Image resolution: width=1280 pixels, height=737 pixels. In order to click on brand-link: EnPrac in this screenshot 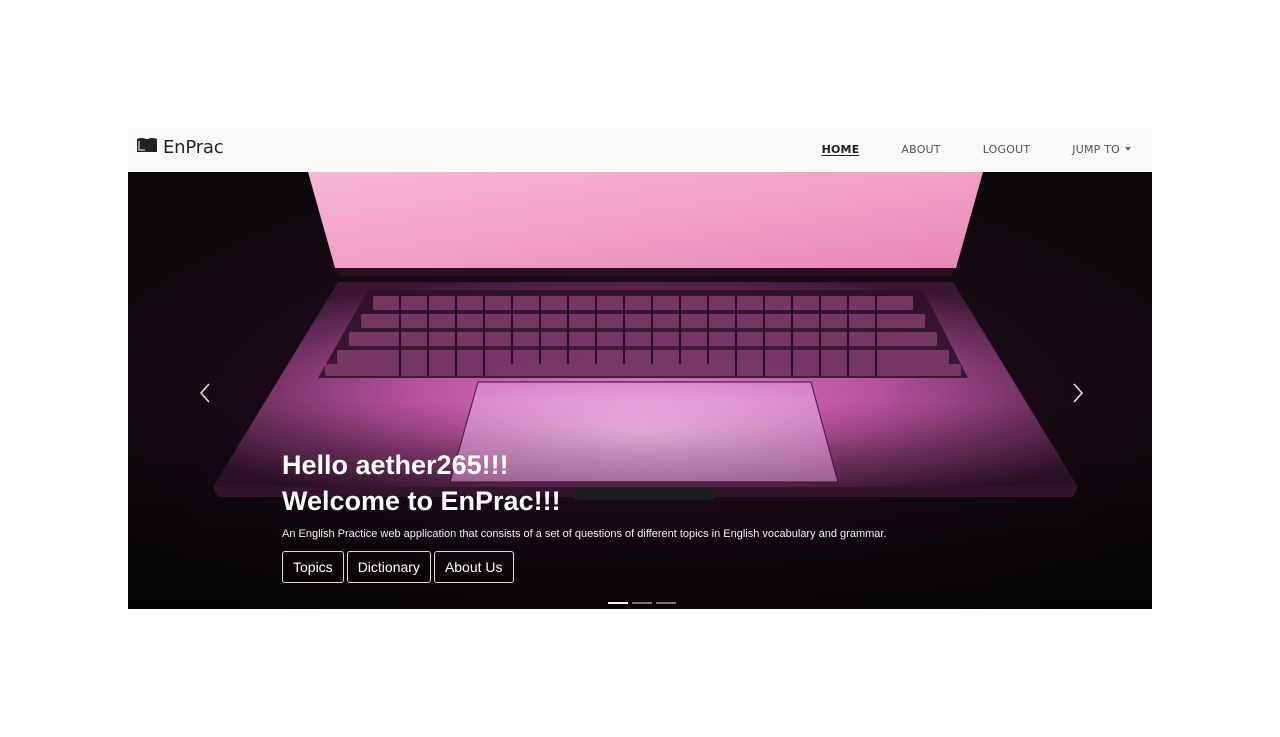, I will do `click(180, 147)`.